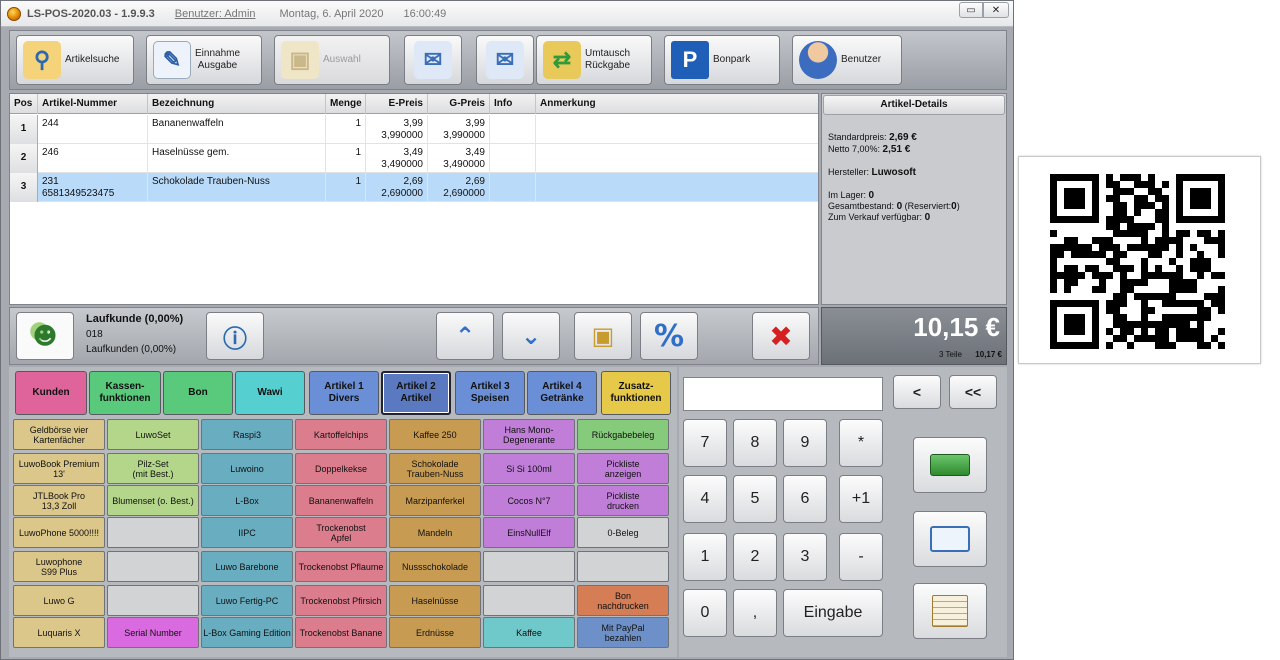  I want to click on user-button: Benutzer, so click(847, 60).